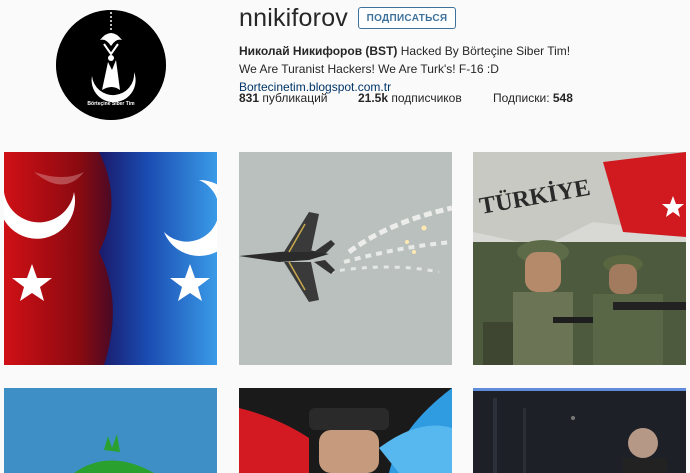 Image resolution: width=690 pixels, height=473 pixels. I want to click on night-image, so click(579, 430).